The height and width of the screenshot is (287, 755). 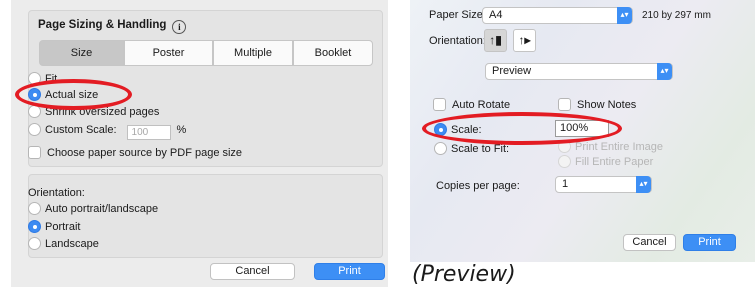 I want to click on auto-orientation-option: Auto portrait/landscape, so click(x=93, y=210).